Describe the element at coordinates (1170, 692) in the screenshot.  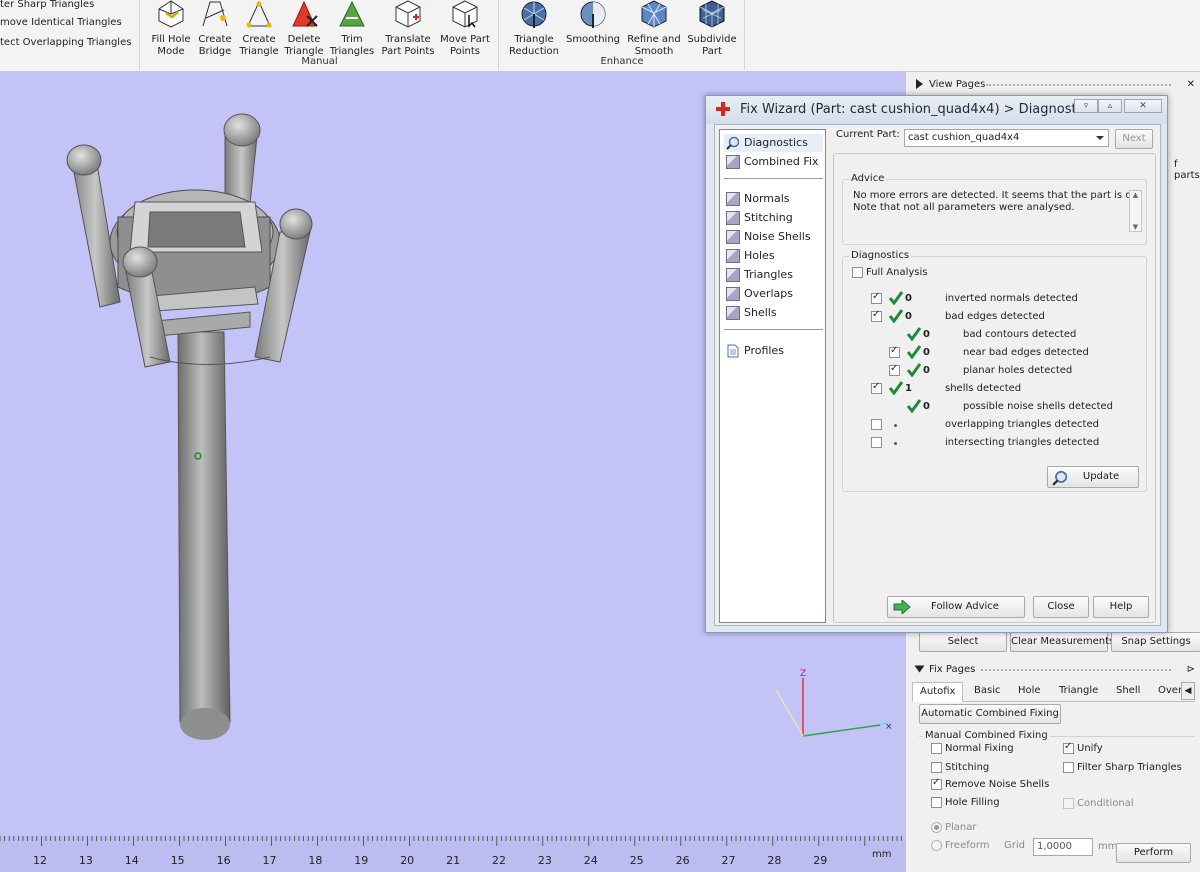
I see `tab-overlaps: Over` at that location.